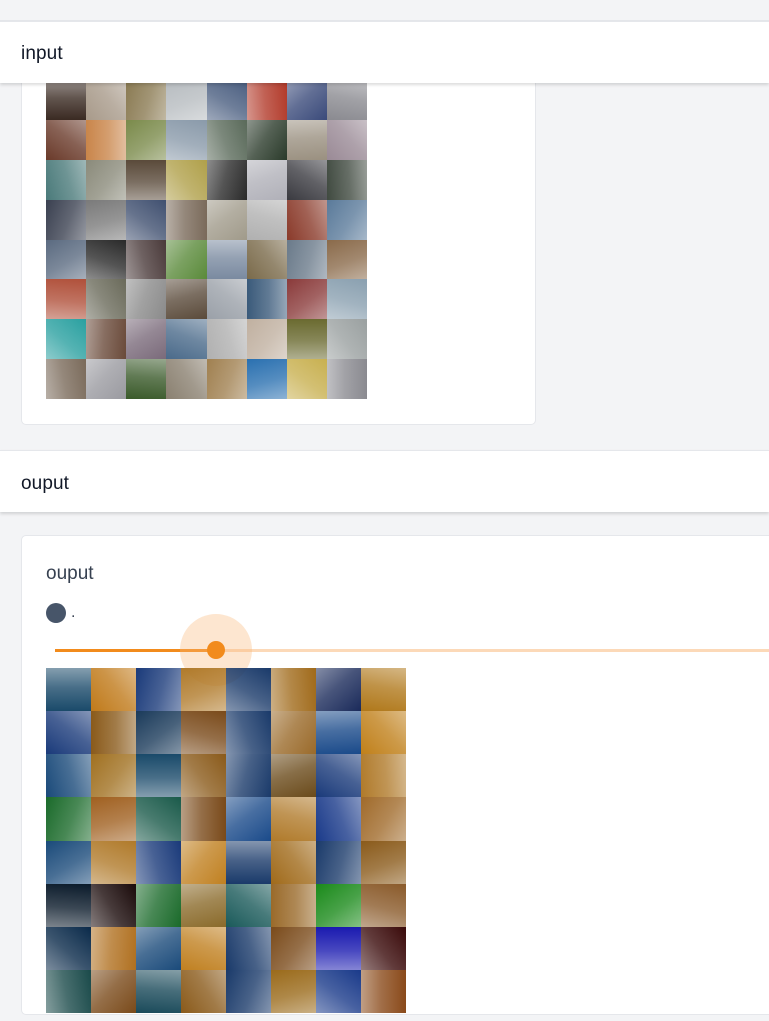 This screenshot has width=769, height=1021. Describe the element at coordinates (42, 53) in the screenshot. I see `input-section-title: input` at that location.